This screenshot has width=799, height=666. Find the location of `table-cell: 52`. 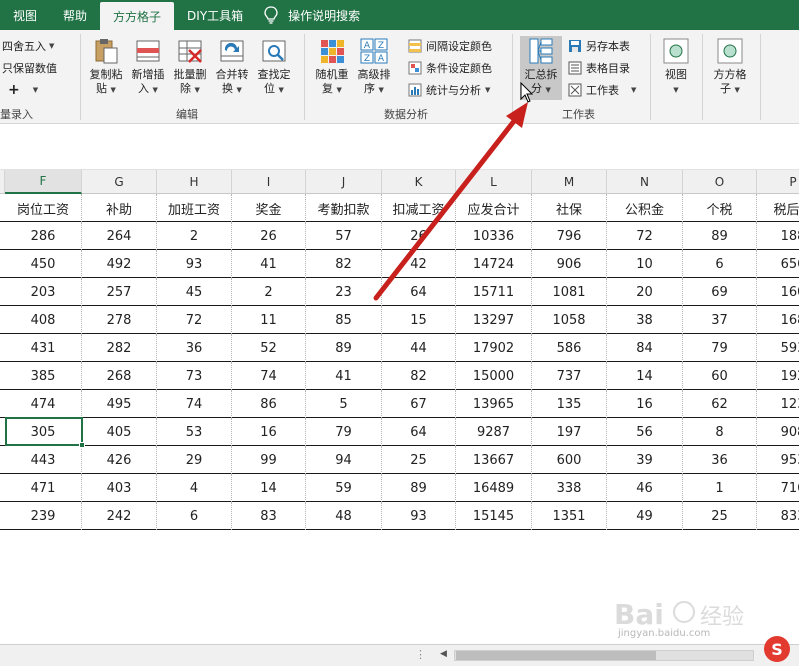

table-cell: 52 is located at coordinates (269, 348).